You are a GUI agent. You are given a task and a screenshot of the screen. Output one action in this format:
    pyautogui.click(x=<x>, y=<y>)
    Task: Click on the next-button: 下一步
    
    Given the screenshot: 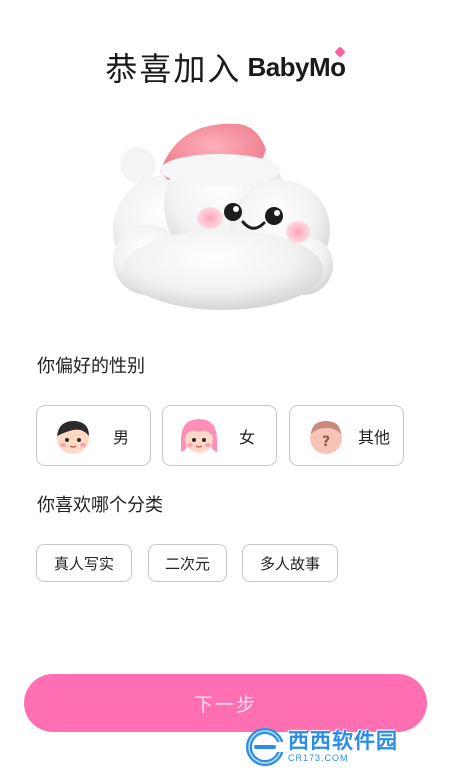 What is the action you would take?
    pyautogui.click(x=225, y=703)
    